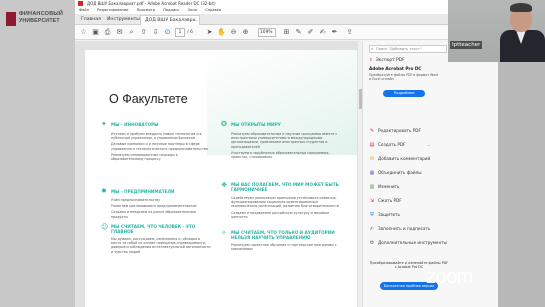 The image size is (545, 307). What do you see at coordinates (372, 229) in the screenshot?
I see `fill-sign-icon: ✍` at bounding box center [372, 229].